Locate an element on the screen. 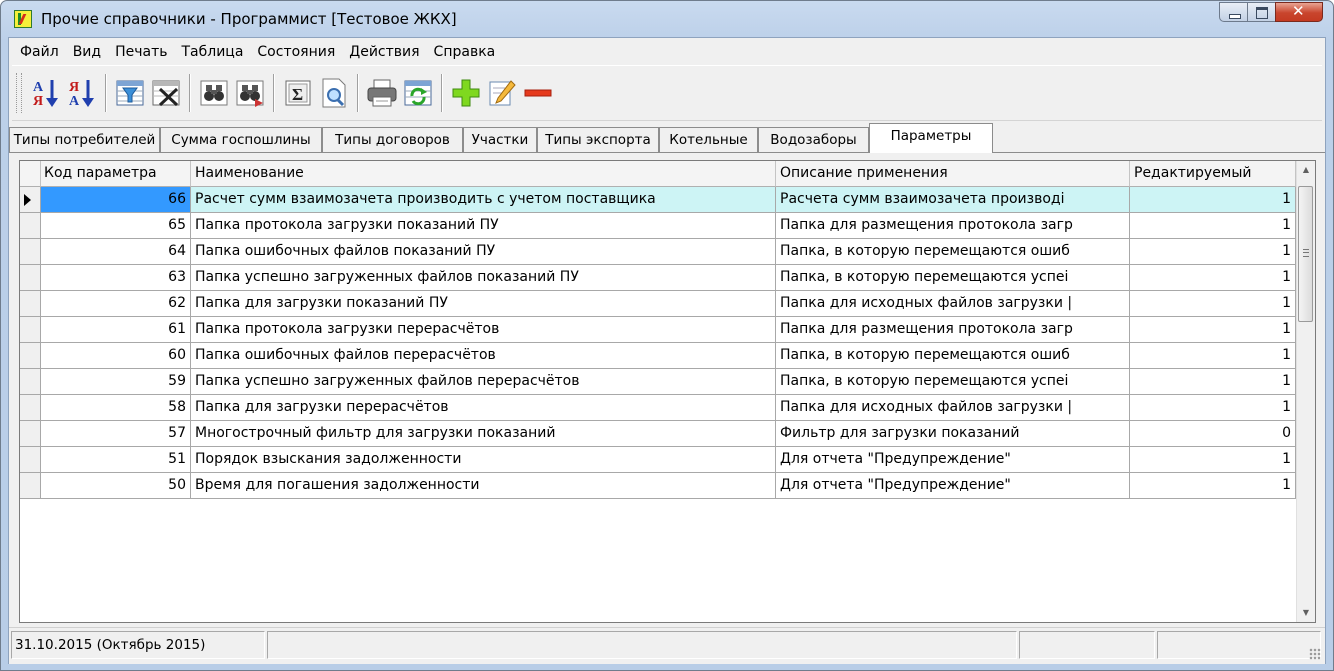  cell-code: 62 is located at coordinates (116, 304).